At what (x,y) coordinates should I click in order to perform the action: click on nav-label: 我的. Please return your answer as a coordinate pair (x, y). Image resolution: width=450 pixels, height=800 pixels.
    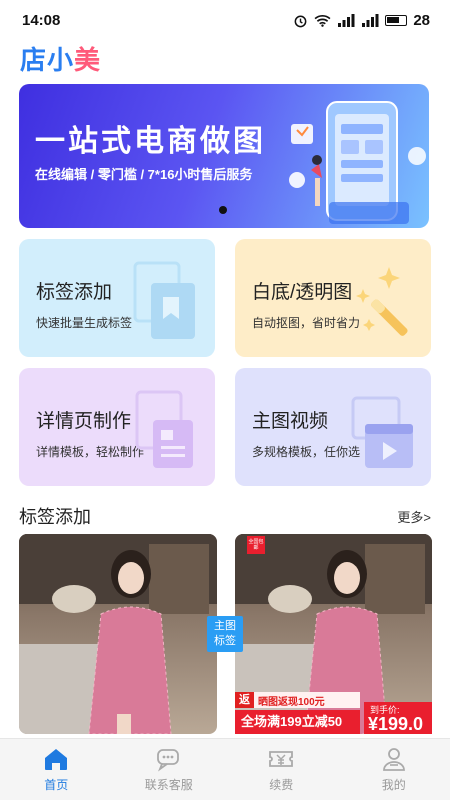
    Looking at the image, I should click on (393, 785).